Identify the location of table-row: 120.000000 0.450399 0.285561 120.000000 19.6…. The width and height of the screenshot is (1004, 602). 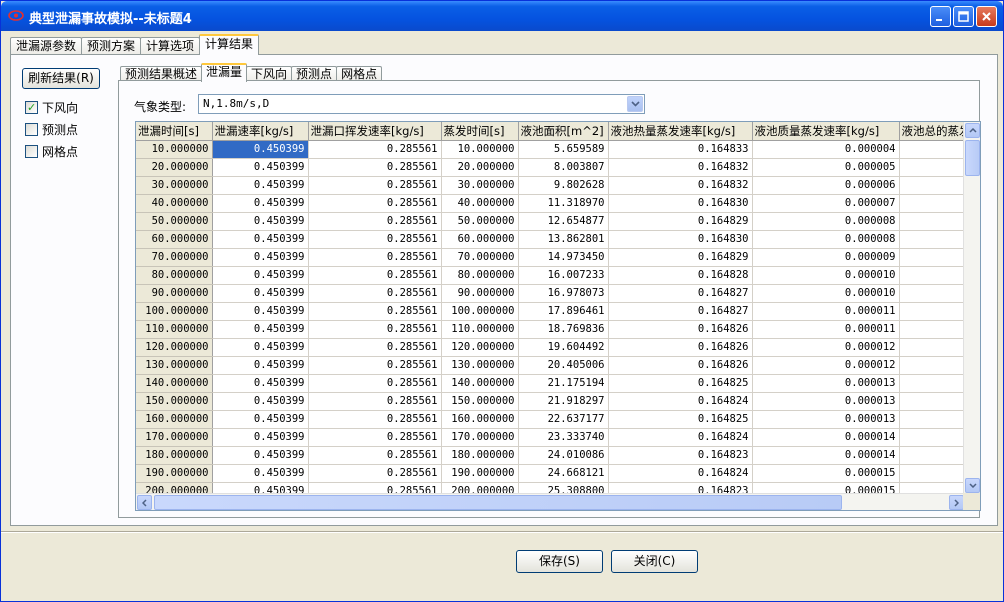
(553, 347).